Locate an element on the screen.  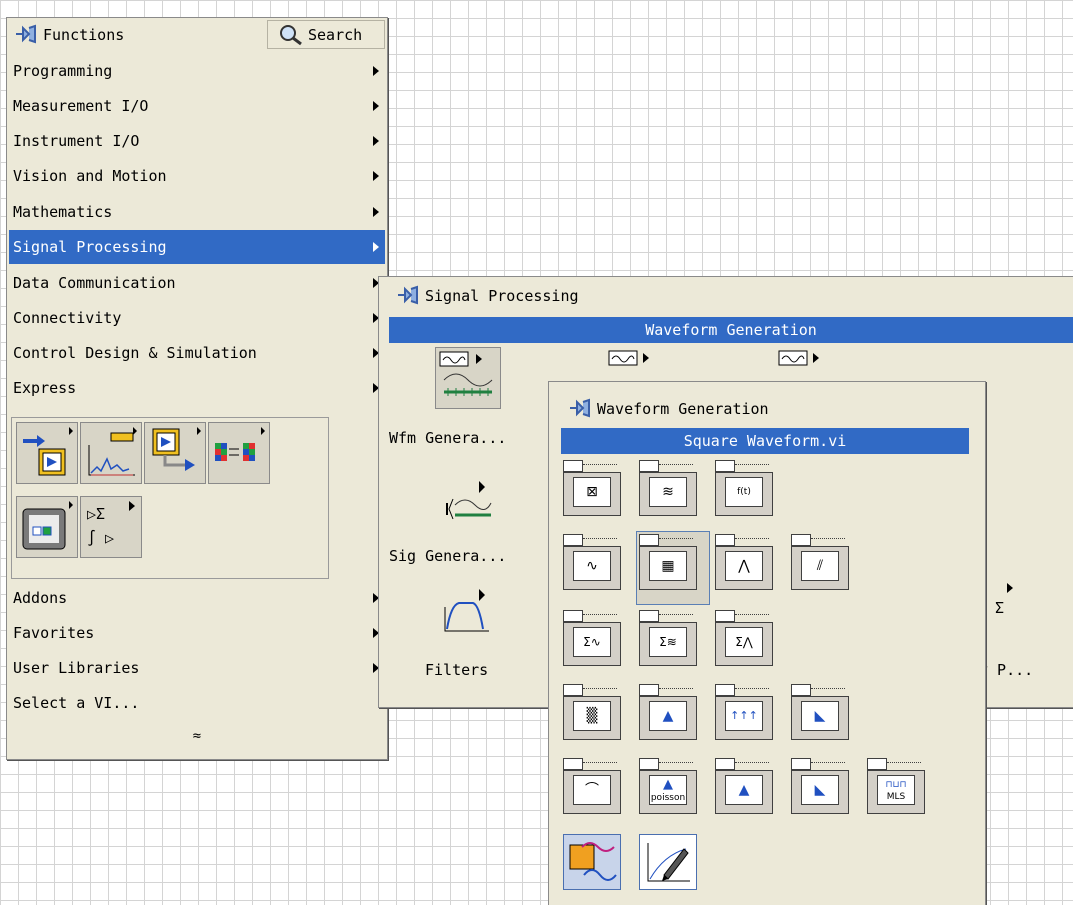
poisson-noise-icon: ▲ poisson is located at coordinates (670, 787).